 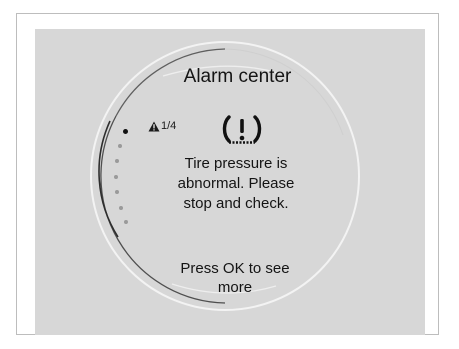 What do you see at coordinates (154, 126) in the screenshot?
I see `warning-triangle-icon` at bounding box center [154, 126].